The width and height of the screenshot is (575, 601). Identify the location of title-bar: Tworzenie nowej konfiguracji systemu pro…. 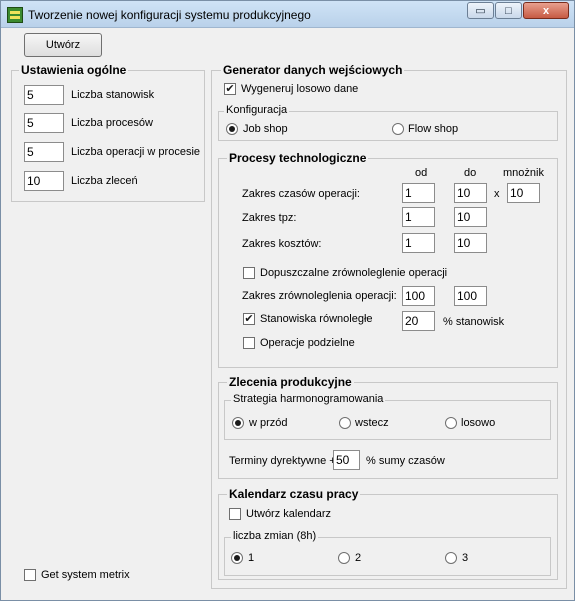
(287, 14).